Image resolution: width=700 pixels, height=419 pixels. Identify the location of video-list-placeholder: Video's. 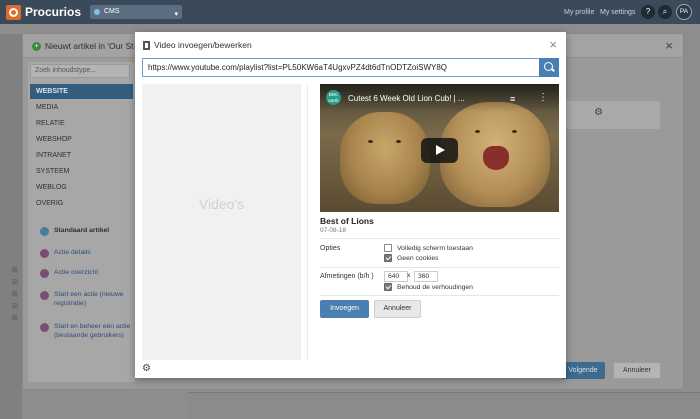
(221, 204).